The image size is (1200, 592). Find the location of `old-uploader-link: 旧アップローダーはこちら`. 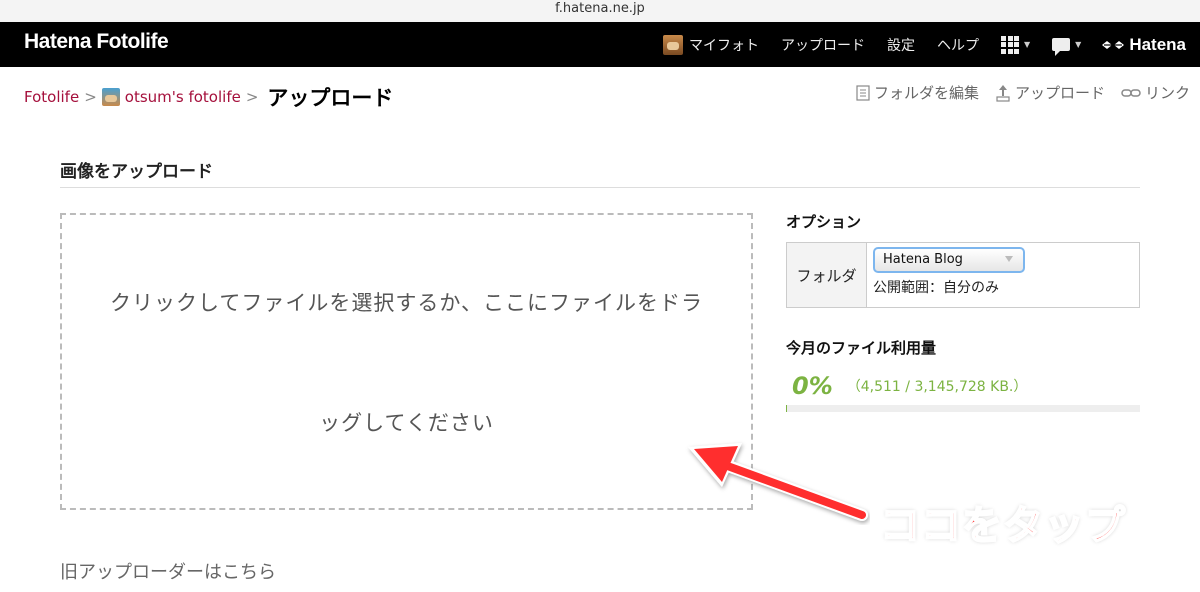

old-uploader-link: 旧アップローダーはこちら is located at coordinates (168, 571).